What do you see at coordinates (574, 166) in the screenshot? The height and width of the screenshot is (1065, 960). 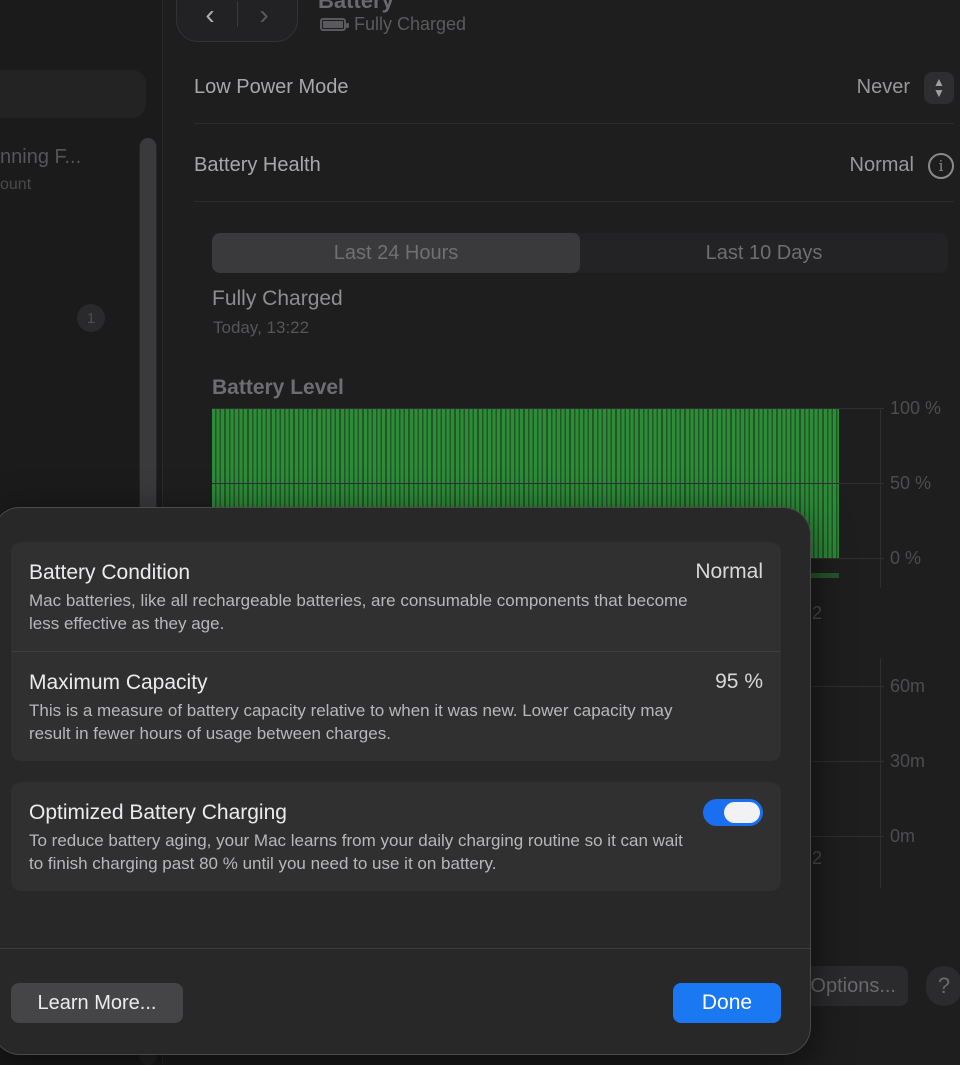 I see `battery-health-row: Battery Health Normal i` at bounding box center [574, 166].